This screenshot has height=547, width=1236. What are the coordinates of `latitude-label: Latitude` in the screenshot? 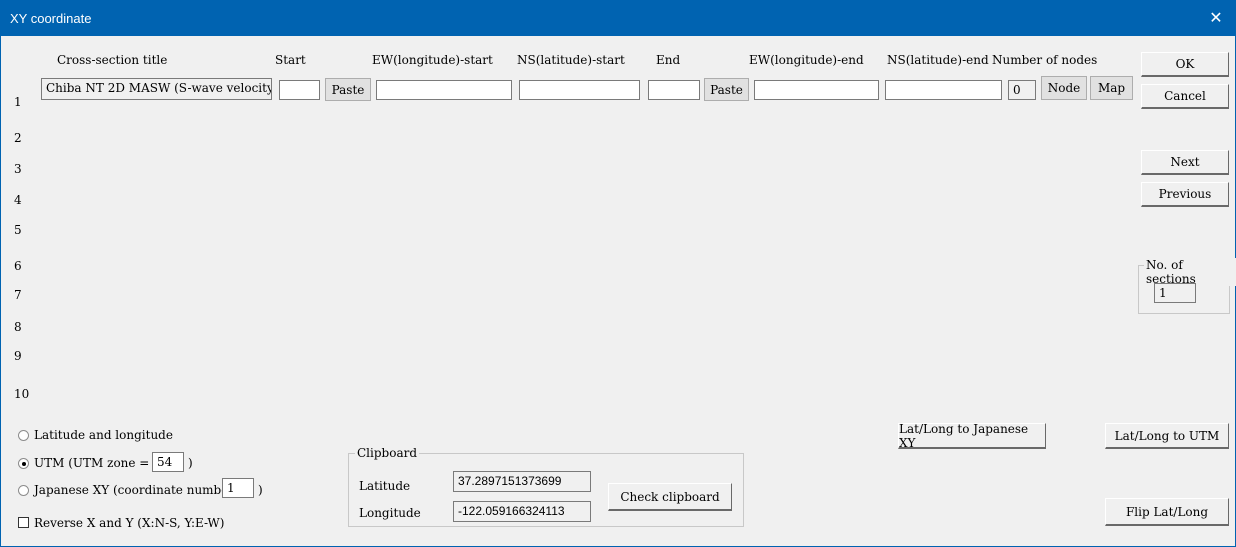 It's located at (385, 486).